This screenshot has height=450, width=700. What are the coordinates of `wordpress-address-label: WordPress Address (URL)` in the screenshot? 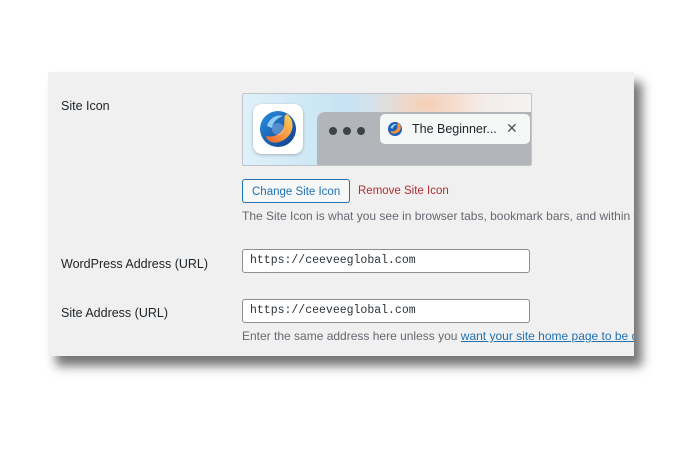 It's located at (135, 264).